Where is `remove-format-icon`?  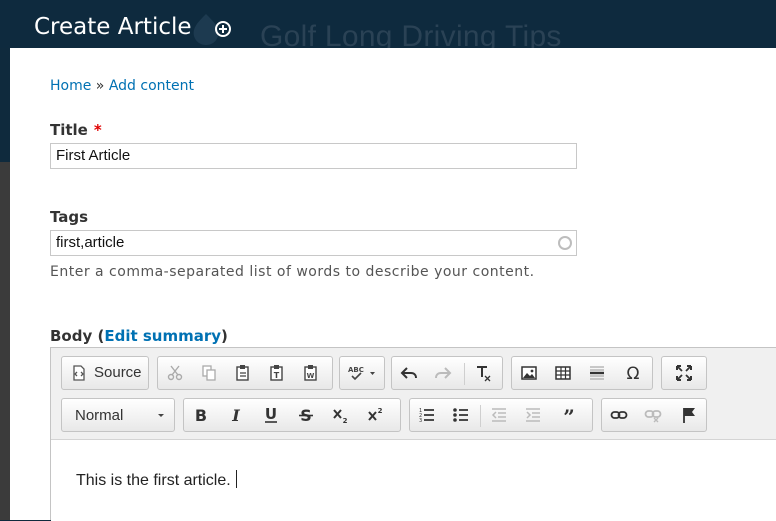 remove-format-icon is located at coordinates (483, 373).